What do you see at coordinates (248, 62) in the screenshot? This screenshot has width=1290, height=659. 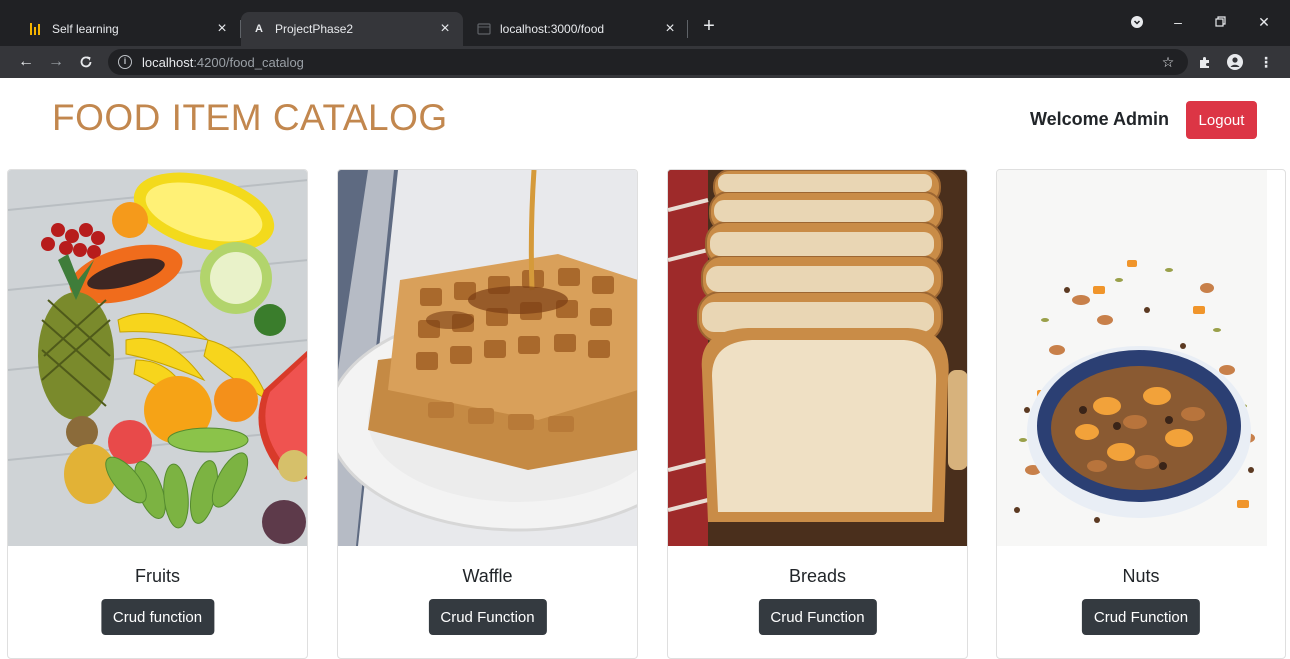 I see `url-path: :4200/food_catalog` at bounding box center [248, 62].